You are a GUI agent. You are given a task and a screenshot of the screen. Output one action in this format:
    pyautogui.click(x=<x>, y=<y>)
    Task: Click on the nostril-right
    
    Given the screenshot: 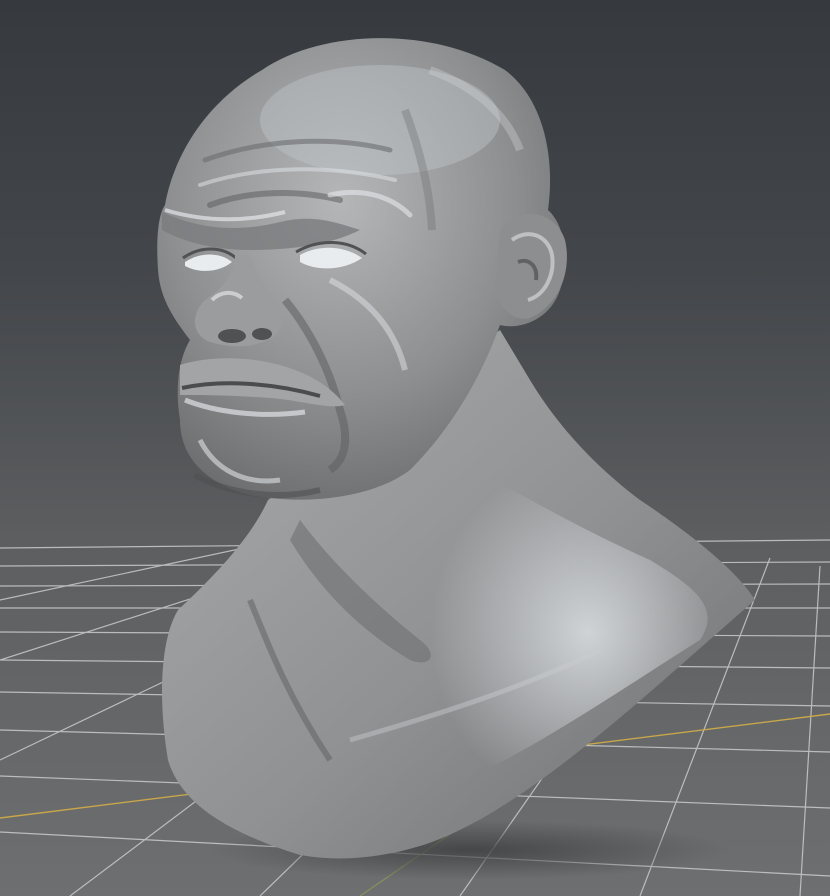 What is the action you would take?
    pyautogui.click(x=262, y=334)
    